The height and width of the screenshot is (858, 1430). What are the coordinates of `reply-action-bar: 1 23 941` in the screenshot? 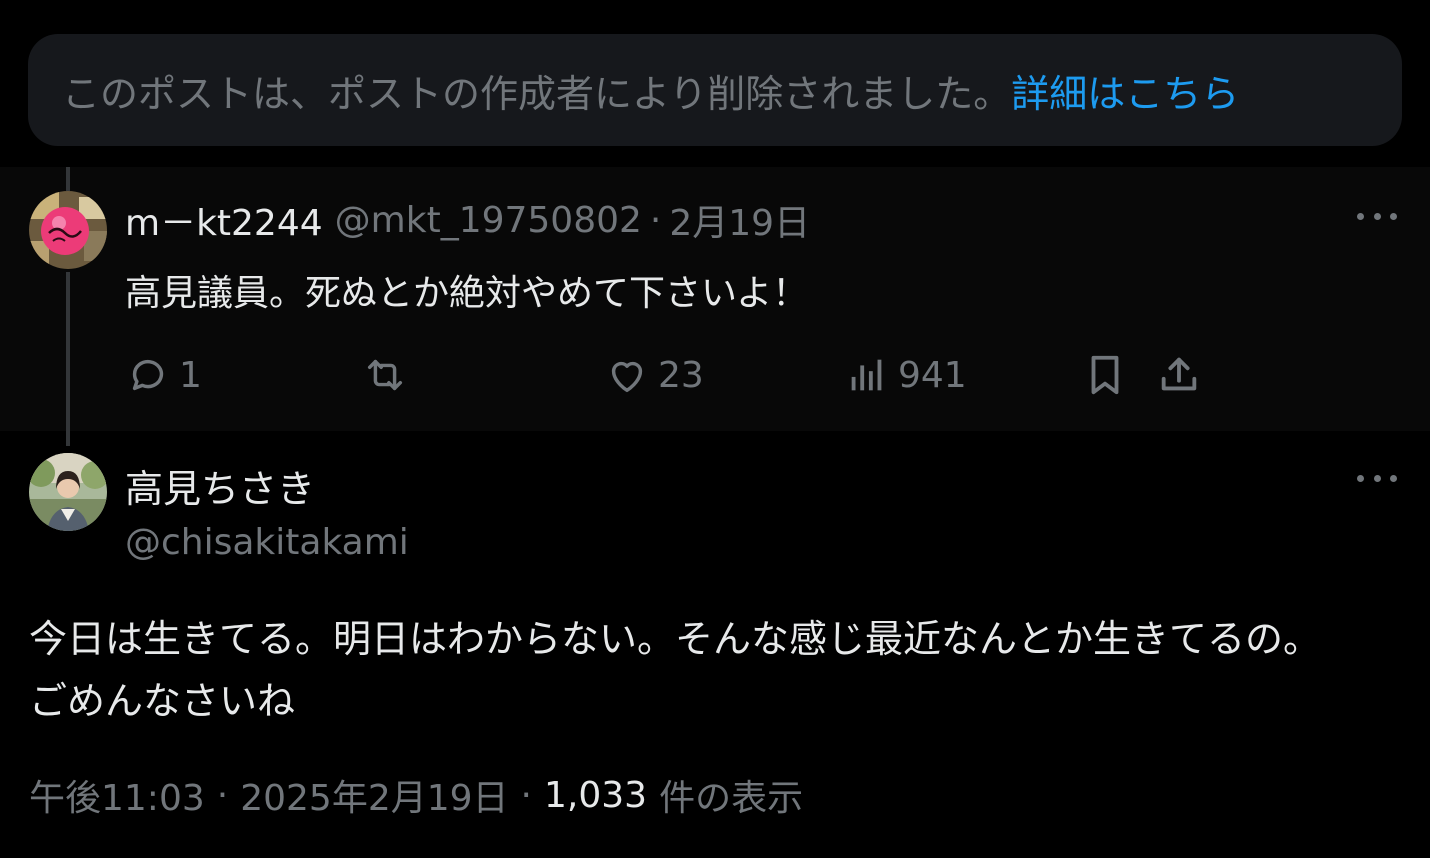 It's located at (715, 375).